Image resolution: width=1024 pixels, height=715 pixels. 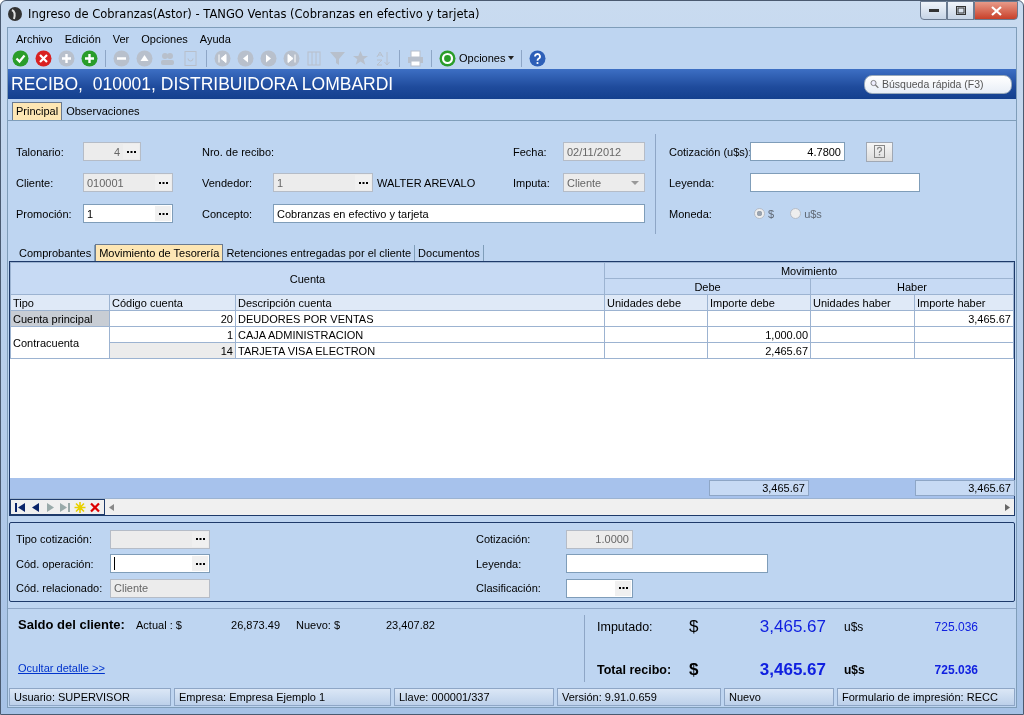 I want to click on status-bar-field: Usuario: SUPERVISOR, so click(x=90, y=697).